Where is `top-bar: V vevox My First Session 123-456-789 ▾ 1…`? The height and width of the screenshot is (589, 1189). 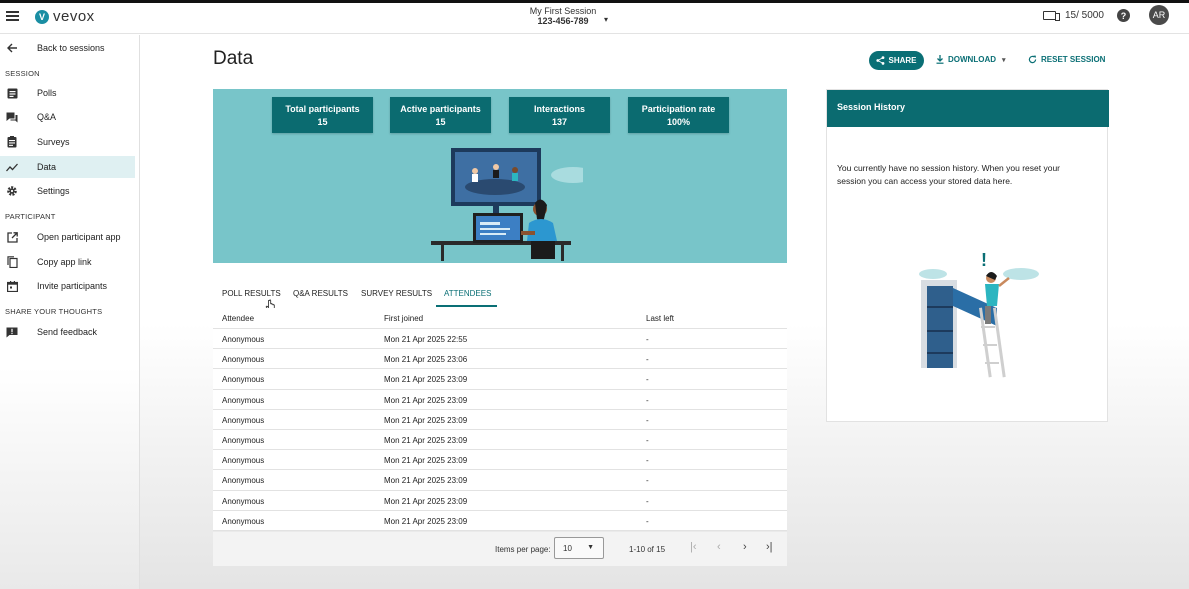 top-bar: V vevox My First Session 123-456-789 ▾ 1… is located at coordinates (594, 18).